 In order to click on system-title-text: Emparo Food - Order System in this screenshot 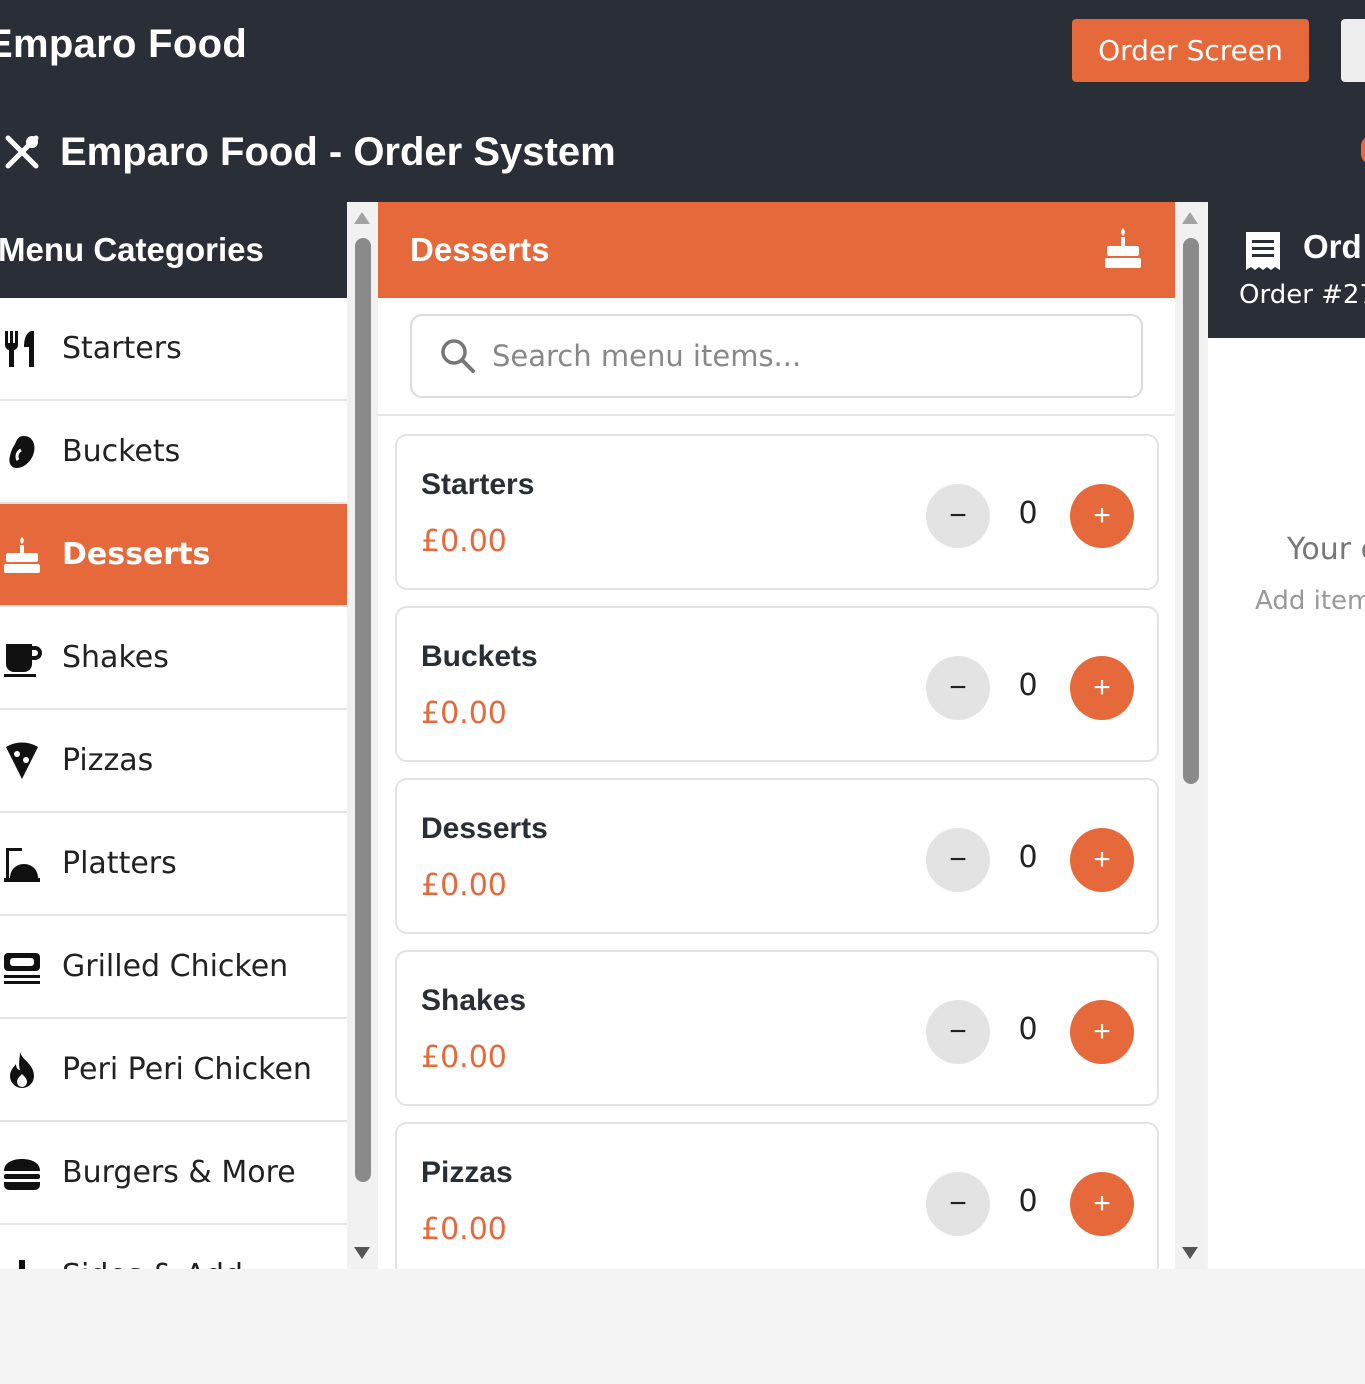, I will do `click(338, 151)`.